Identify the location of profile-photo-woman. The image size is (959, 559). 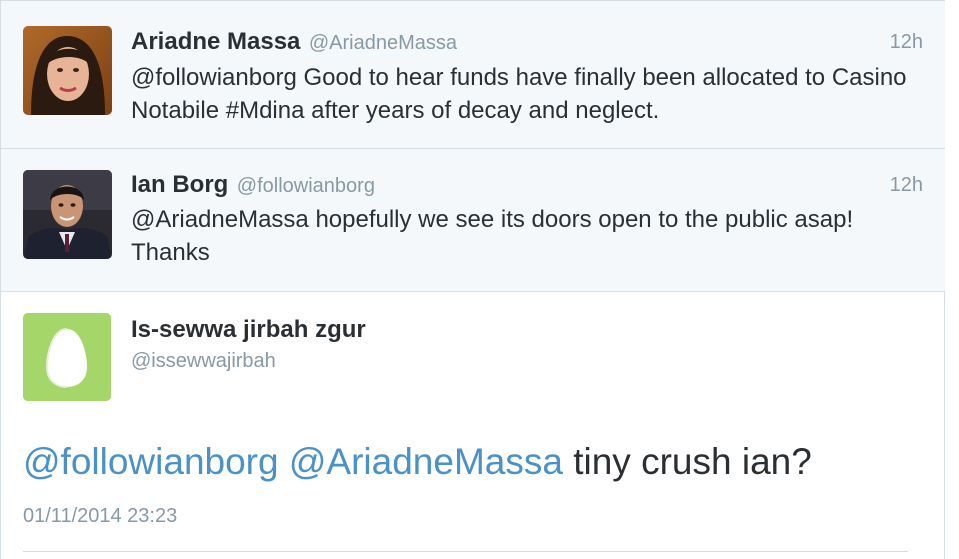
(67, 70).